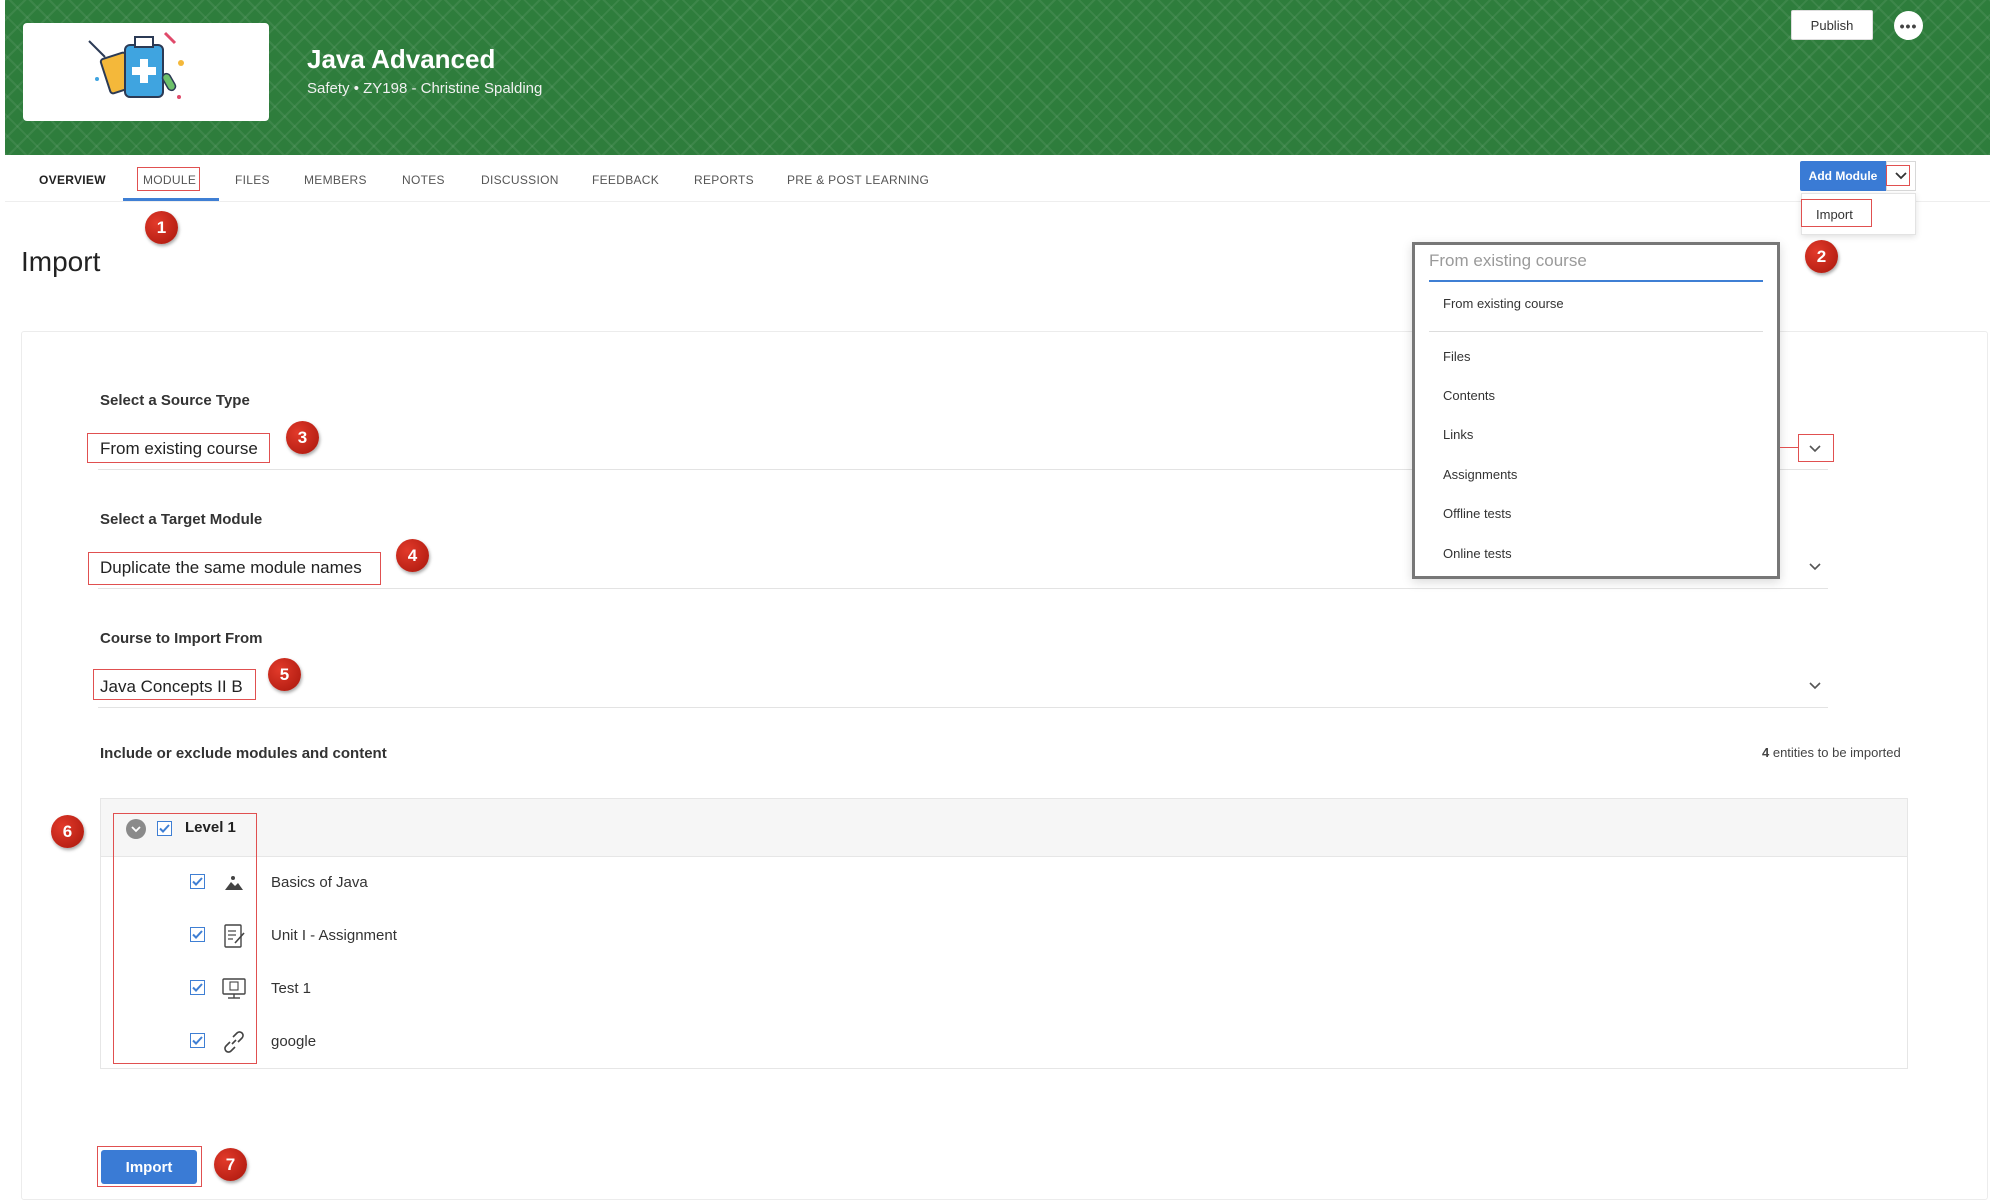  What do you see at coordinates (319, 882) in the screenshot?
I see `tree-item-label: Basics of Java` at bounding box center [319, 882].